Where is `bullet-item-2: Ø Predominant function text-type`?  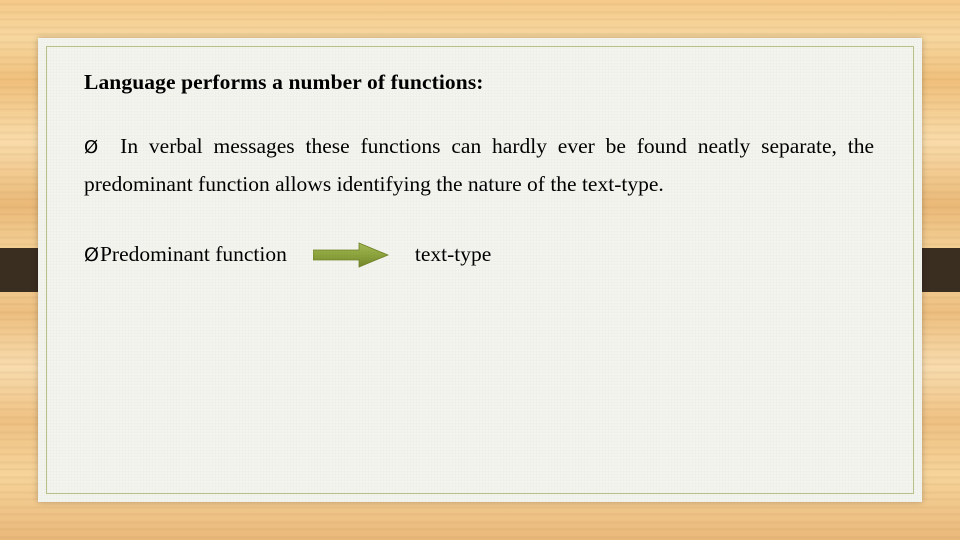 bullet-item-2: Ø Predominant function text-type is located at coordinates (479, 254).